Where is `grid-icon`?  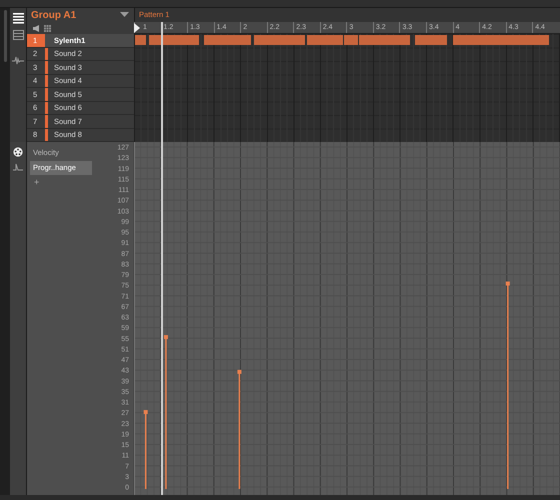 grid-icon is located at coordinates (47, 28).